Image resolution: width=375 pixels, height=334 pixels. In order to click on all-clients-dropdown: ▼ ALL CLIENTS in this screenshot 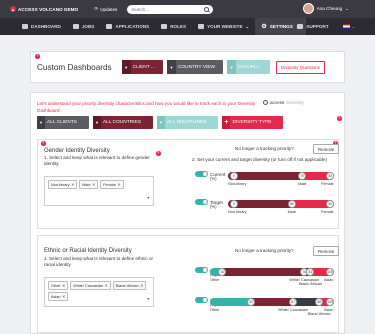, I will do `click(63, 122)`.